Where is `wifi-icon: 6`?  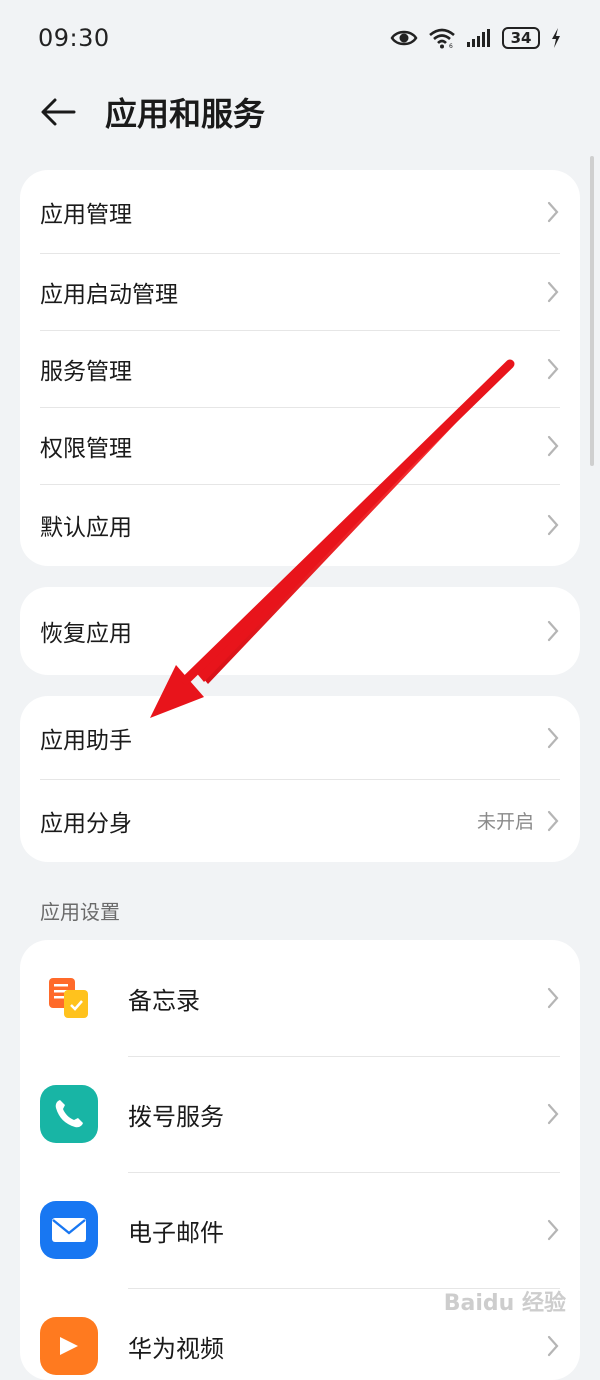 wifi-icon: 6 is located at coordinates (442, 38).